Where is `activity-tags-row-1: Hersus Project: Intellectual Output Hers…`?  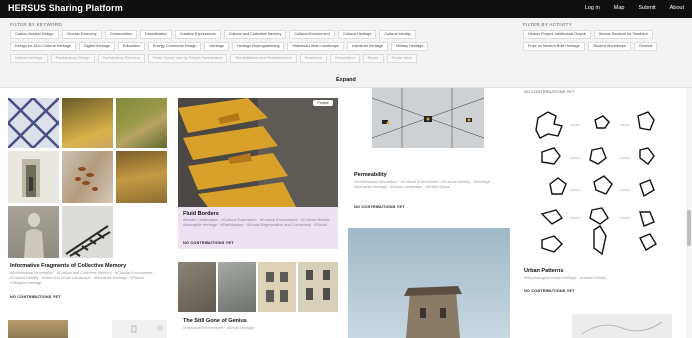
activity-tags-row-1: Hersus Project: Intellectual Output Hers… is located at coordinates (605, 34).